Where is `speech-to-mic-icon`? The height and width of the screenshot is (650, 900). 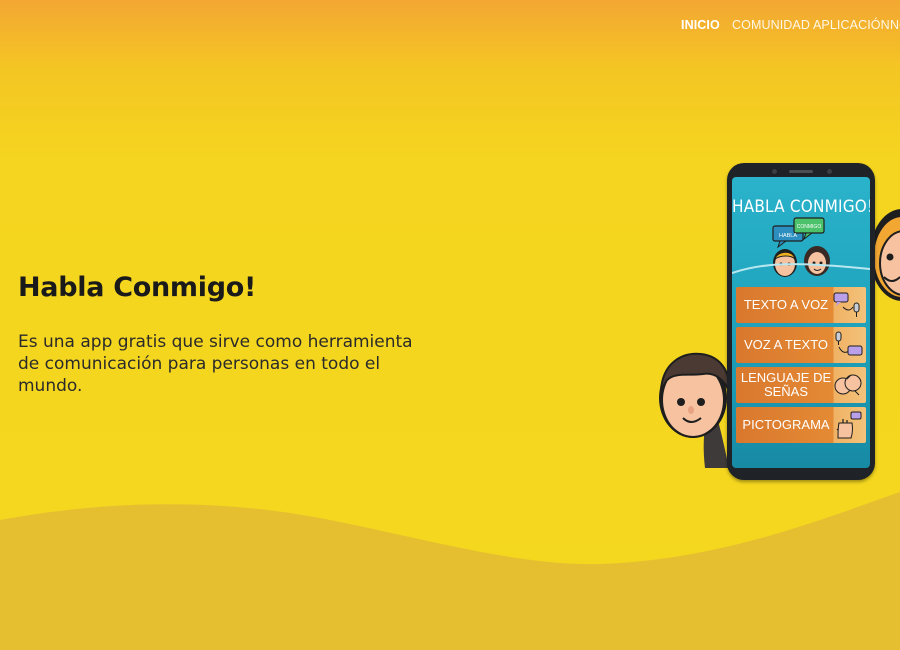
speech-to-mic-icon is located at coordinates (846, 304).